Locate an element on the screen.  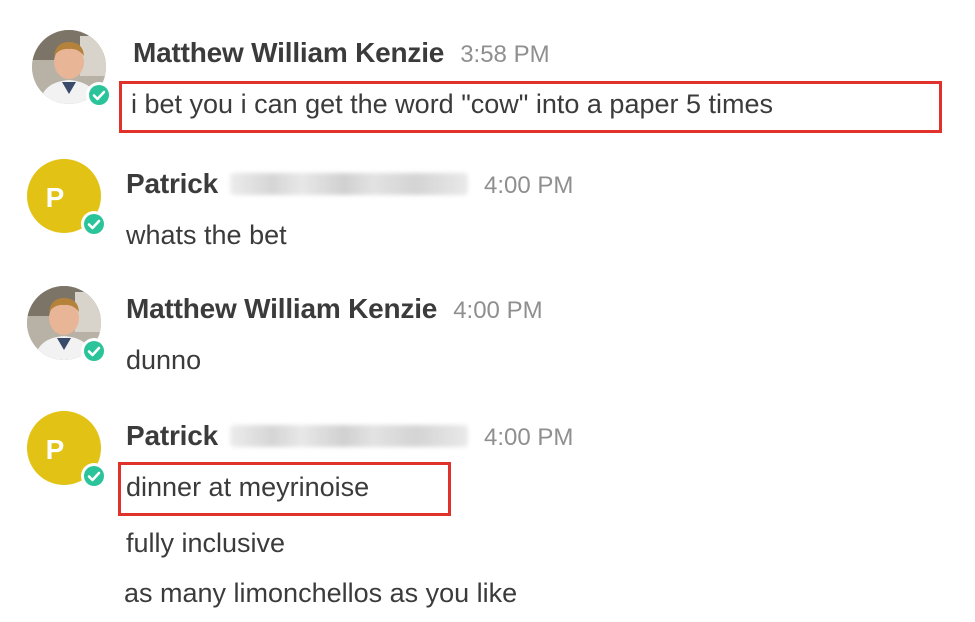
message-text: whats the bet is located at coordinates (206, 235).